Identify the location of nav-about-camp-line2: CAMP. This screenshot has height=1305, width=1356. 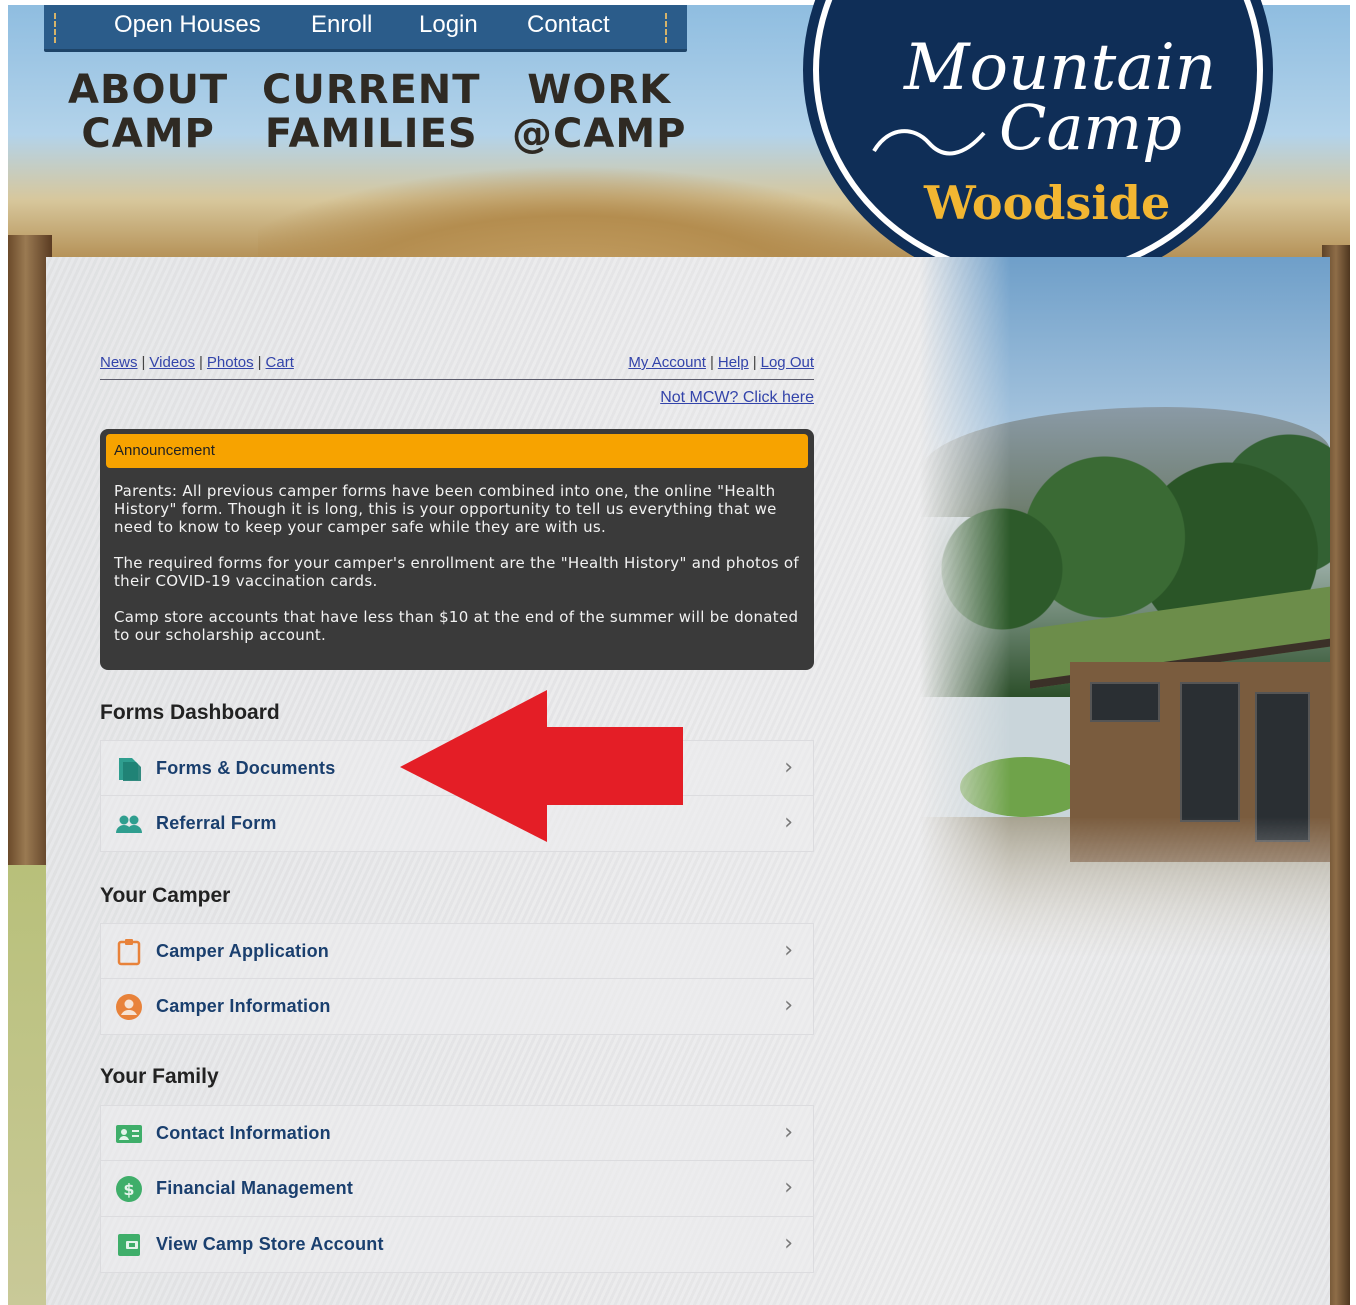
(148, 134).